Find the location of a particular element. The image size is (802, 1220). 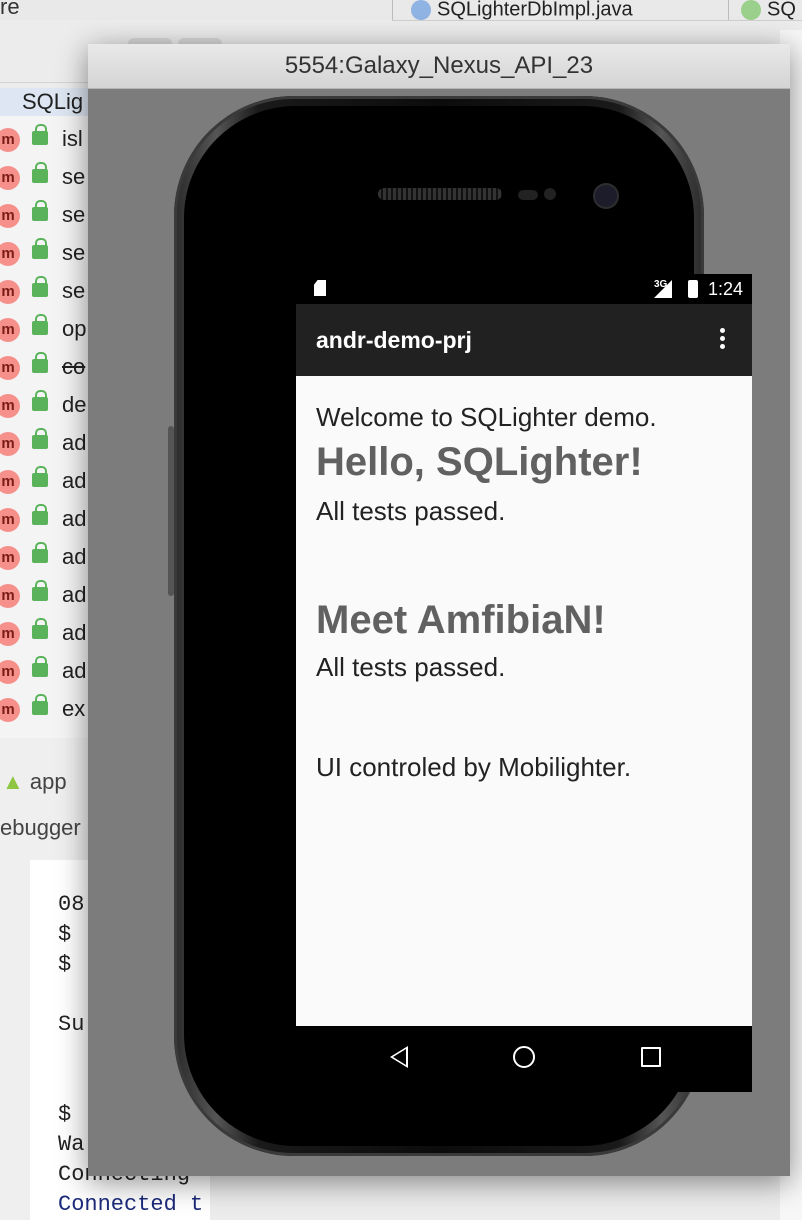

back-icon is located at coordinates (399, 1057).